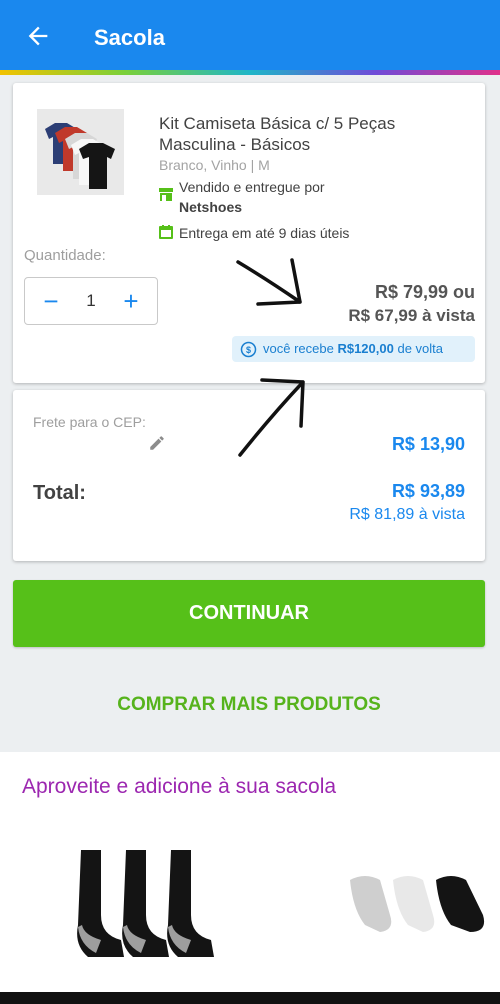 This screenshot has width=500, height=1004. I want to click on annotation-arrow-up, so click(271, 417).